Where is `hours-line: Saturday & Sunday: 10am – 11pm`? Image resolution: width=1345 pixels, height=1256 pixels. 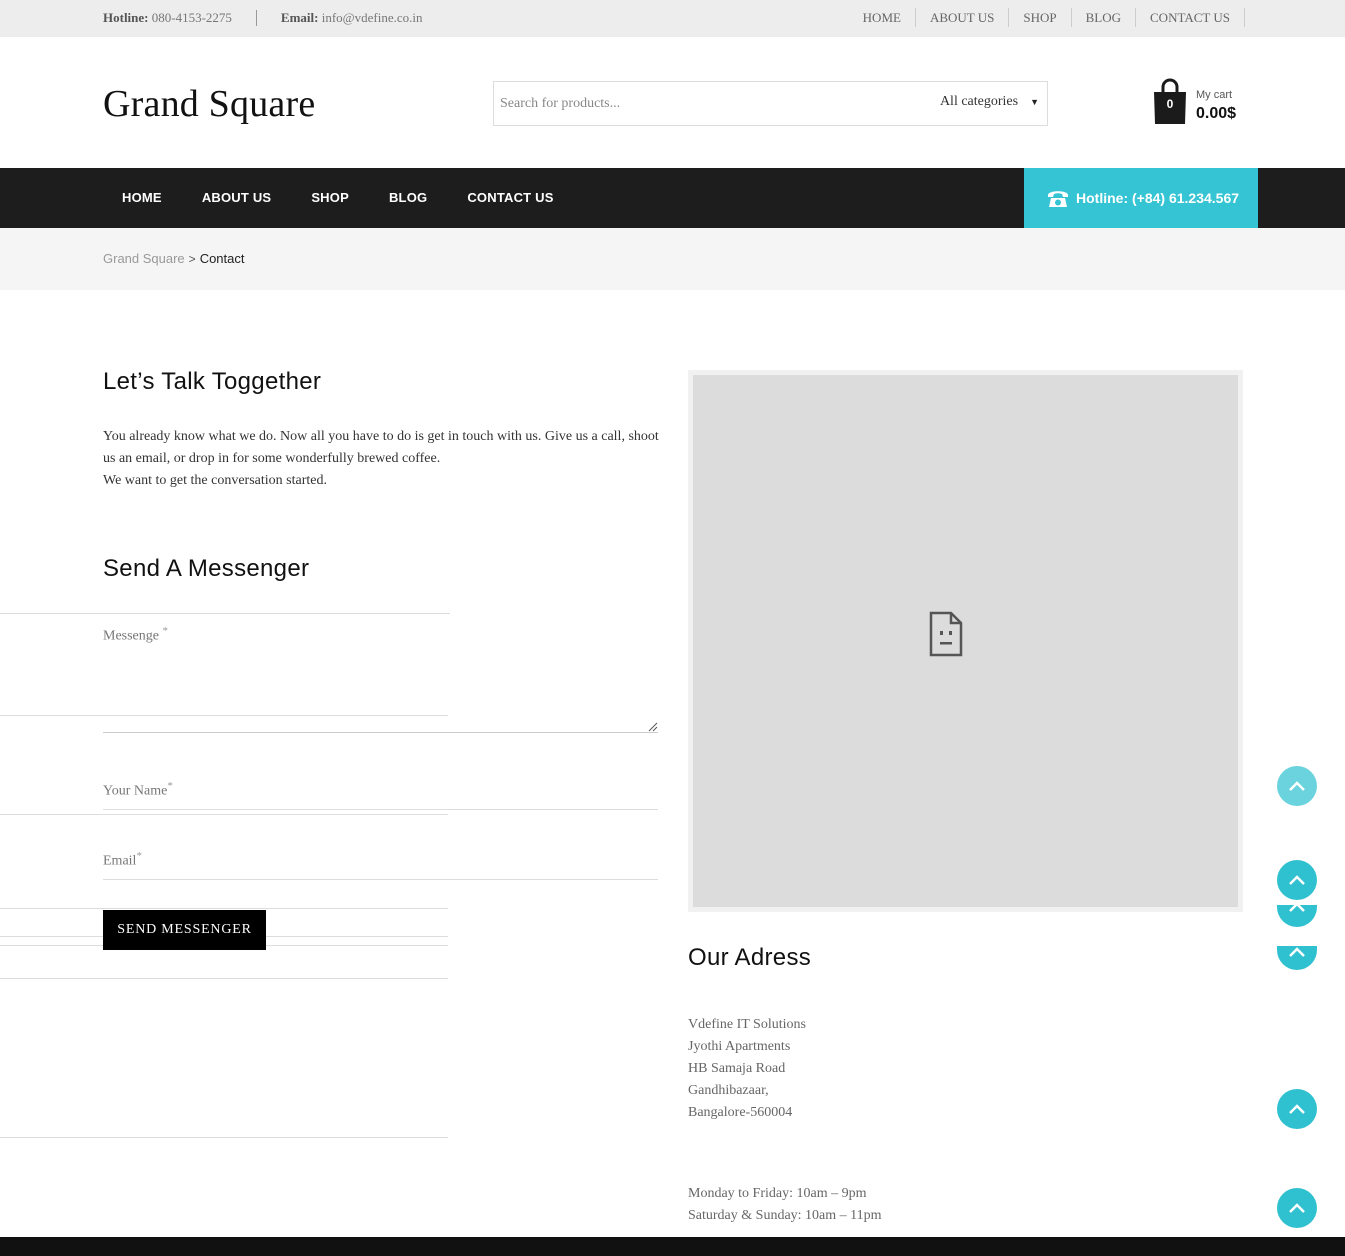
hours-line: Saturday & Sunday: 10am – 11pm is located at coordinates (785, 1215).